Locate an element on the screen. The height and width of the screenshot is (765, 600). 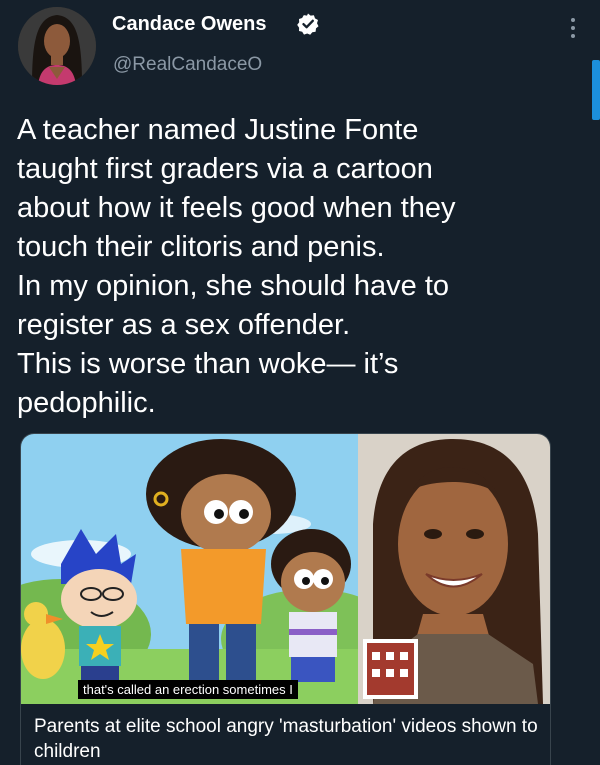
teacher-photo is located at coordinates (454, 569).